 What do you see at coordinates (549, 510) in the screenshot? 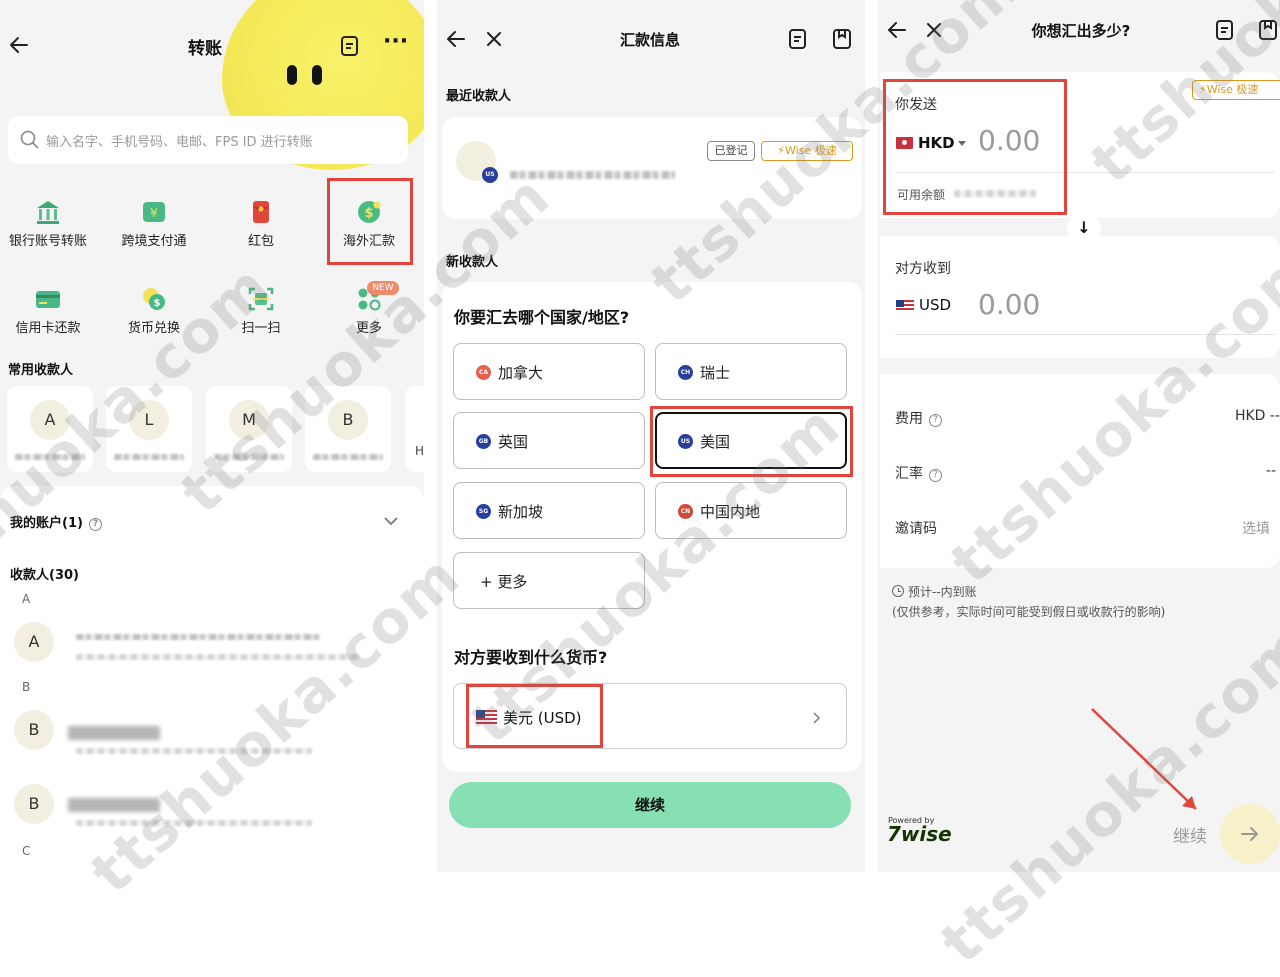
I see `country-singapore: SG 新加坡` at bounding box center [549, 510].